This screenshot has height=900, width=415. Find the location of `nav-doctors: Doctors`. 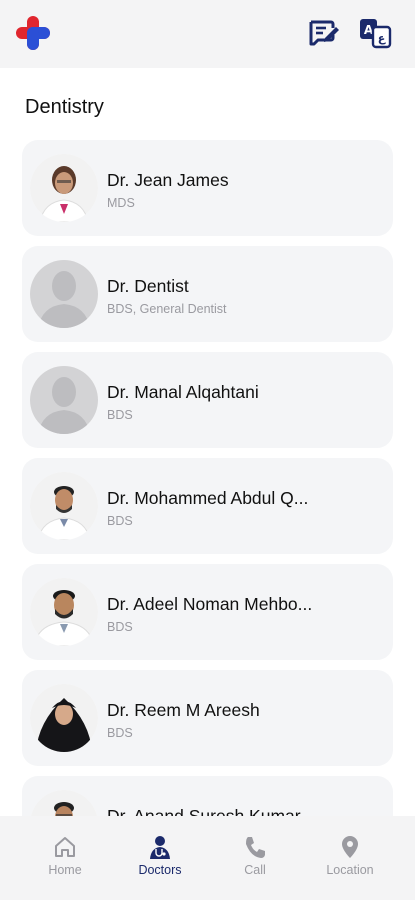

nav-doctors: Doctors is located at coordinates (160, 864).